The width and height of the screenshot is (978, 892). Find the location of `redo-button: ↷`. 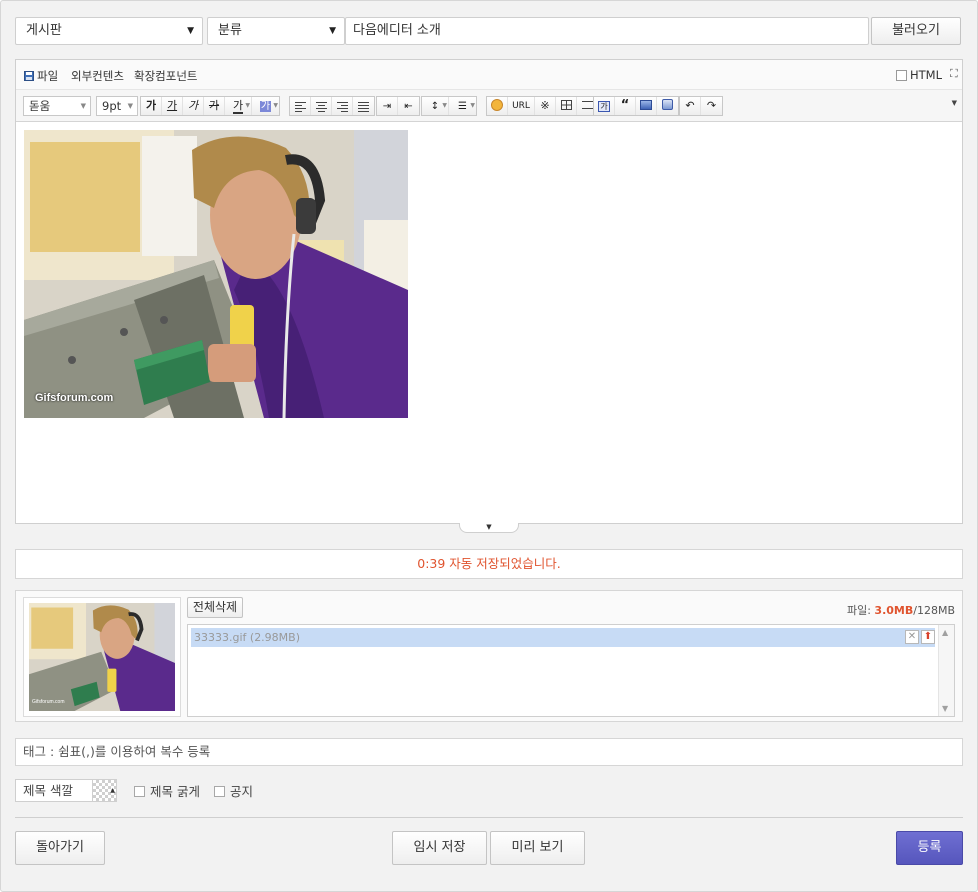

redo-button: ↷ is located at coordinates (711, 106).